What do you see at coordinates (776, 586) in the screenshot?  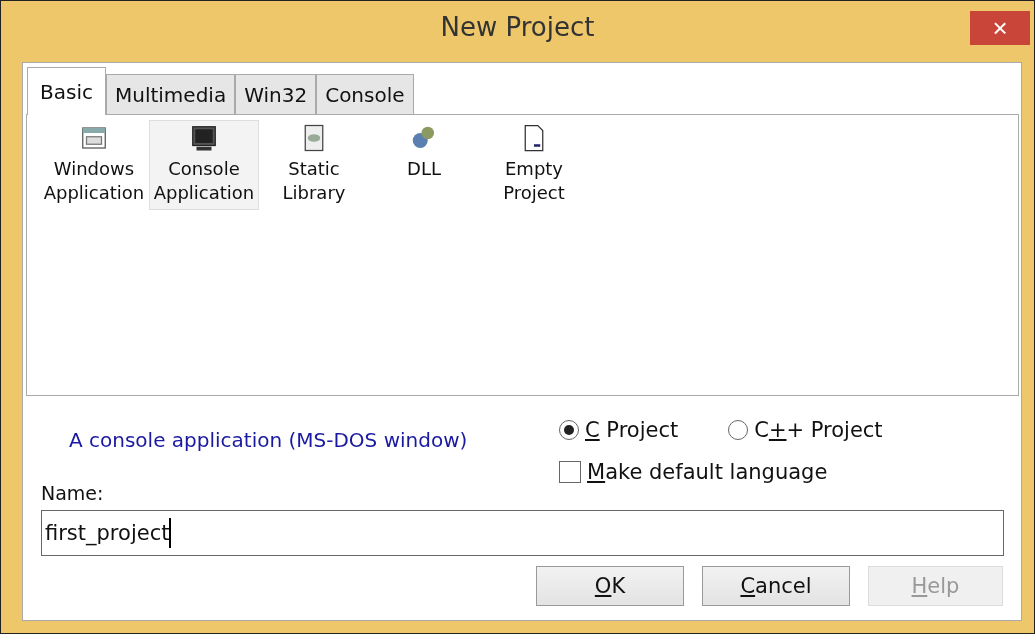 I see `dialog-button: Cancel` at bounding box center [776, 586].